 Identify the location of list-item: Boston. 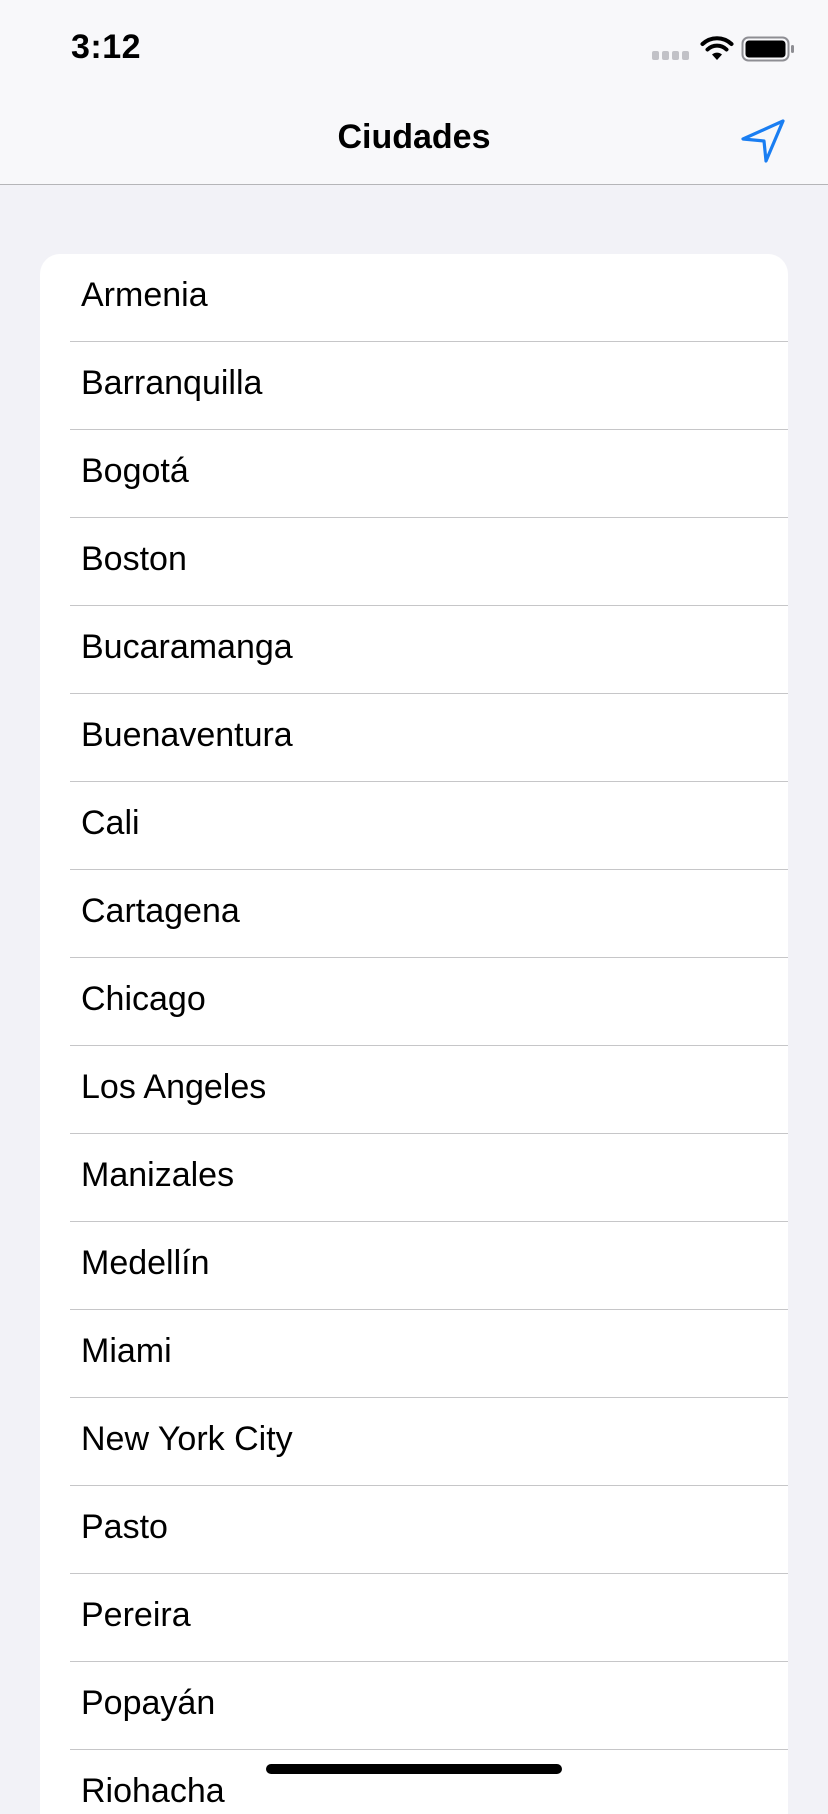
(414, 562).